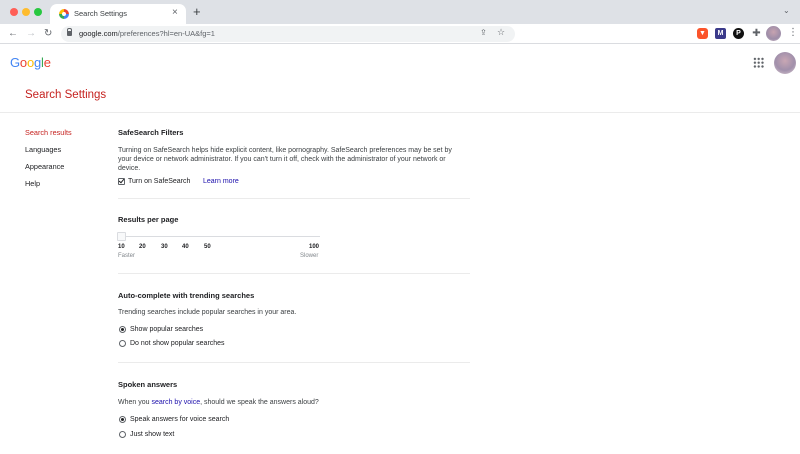 Image resolution: width=800 pixels, height=454 pixels. Describe the element at coordinates (185, 247) in the screenshot. I see `slider-tick-label: 40` at that location.